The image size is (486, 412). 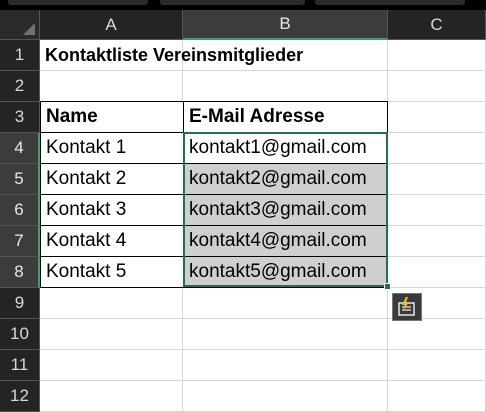 What do you see at coordinates (285, 334) in the screenshot?
I see `cell-b10` at bounding box center [285, 334].